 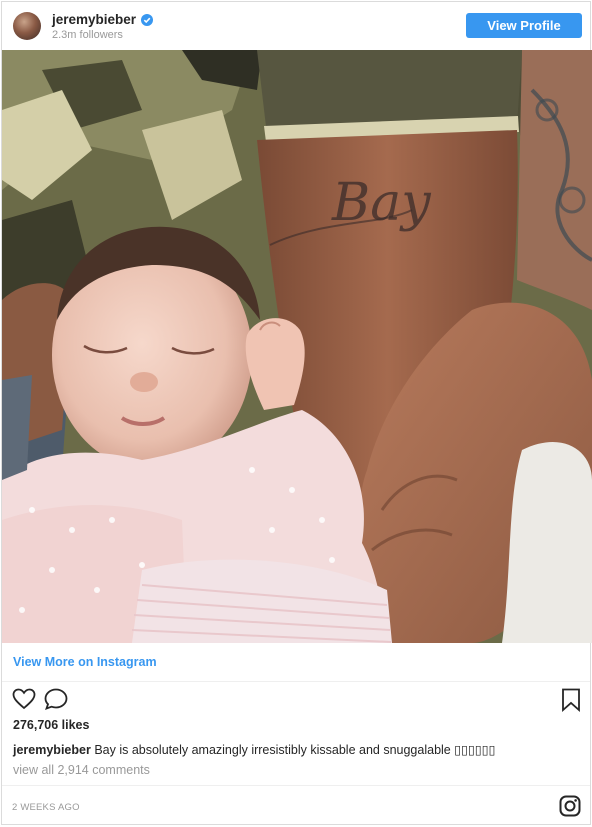 I want to click on like-count: 276,706 likes, so click(x=51, y=725).